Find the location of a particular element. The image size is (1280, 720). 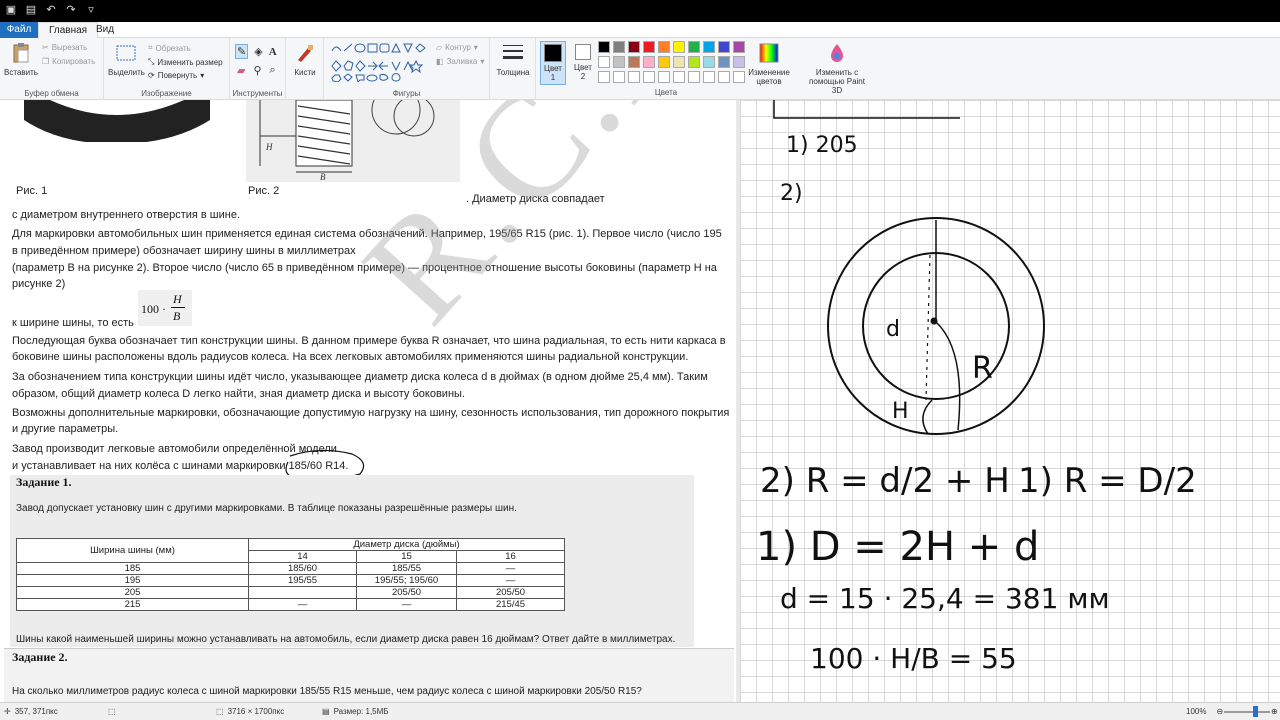

quick-access-toolbar: ▣ ▤ ↶ ↷ ▿ is located at coordinates (51, 10).